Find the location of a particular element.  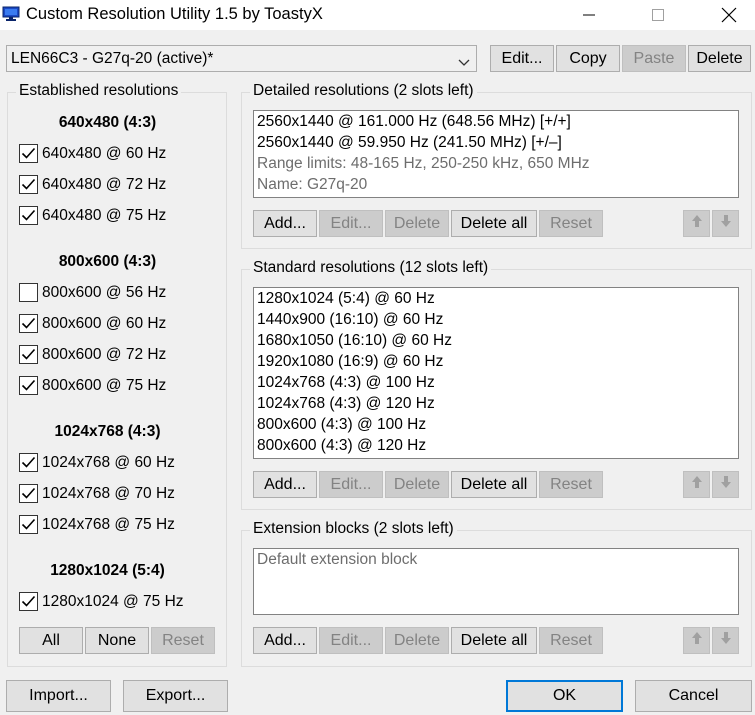

established-group-header: 1024x768 (4:3) is located at coordinates (107, 431).